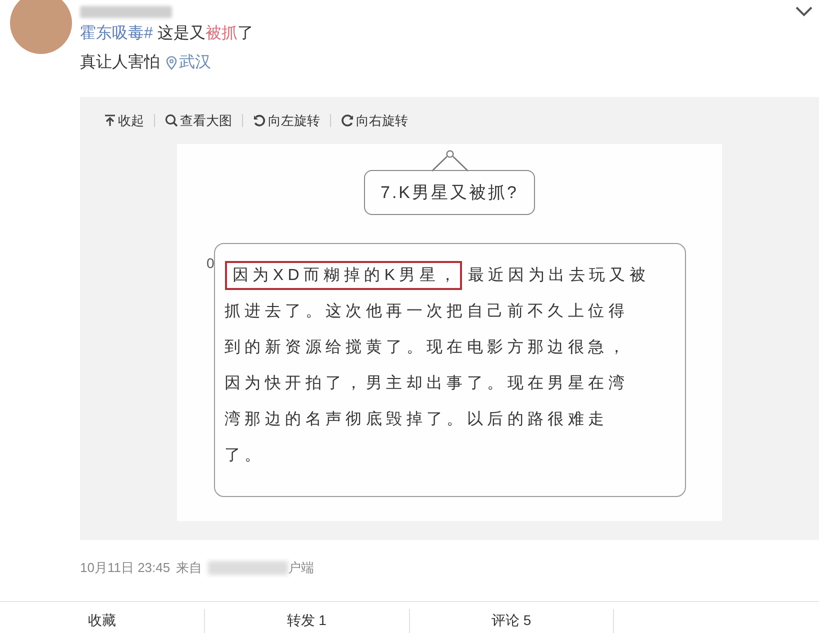 Image resolution: width=819 pixels, height=640 pixels. What do you see at coordinates (102, 621) in the screenshot?
I see `action-button: 收藏` at bounding box center [102, 621].